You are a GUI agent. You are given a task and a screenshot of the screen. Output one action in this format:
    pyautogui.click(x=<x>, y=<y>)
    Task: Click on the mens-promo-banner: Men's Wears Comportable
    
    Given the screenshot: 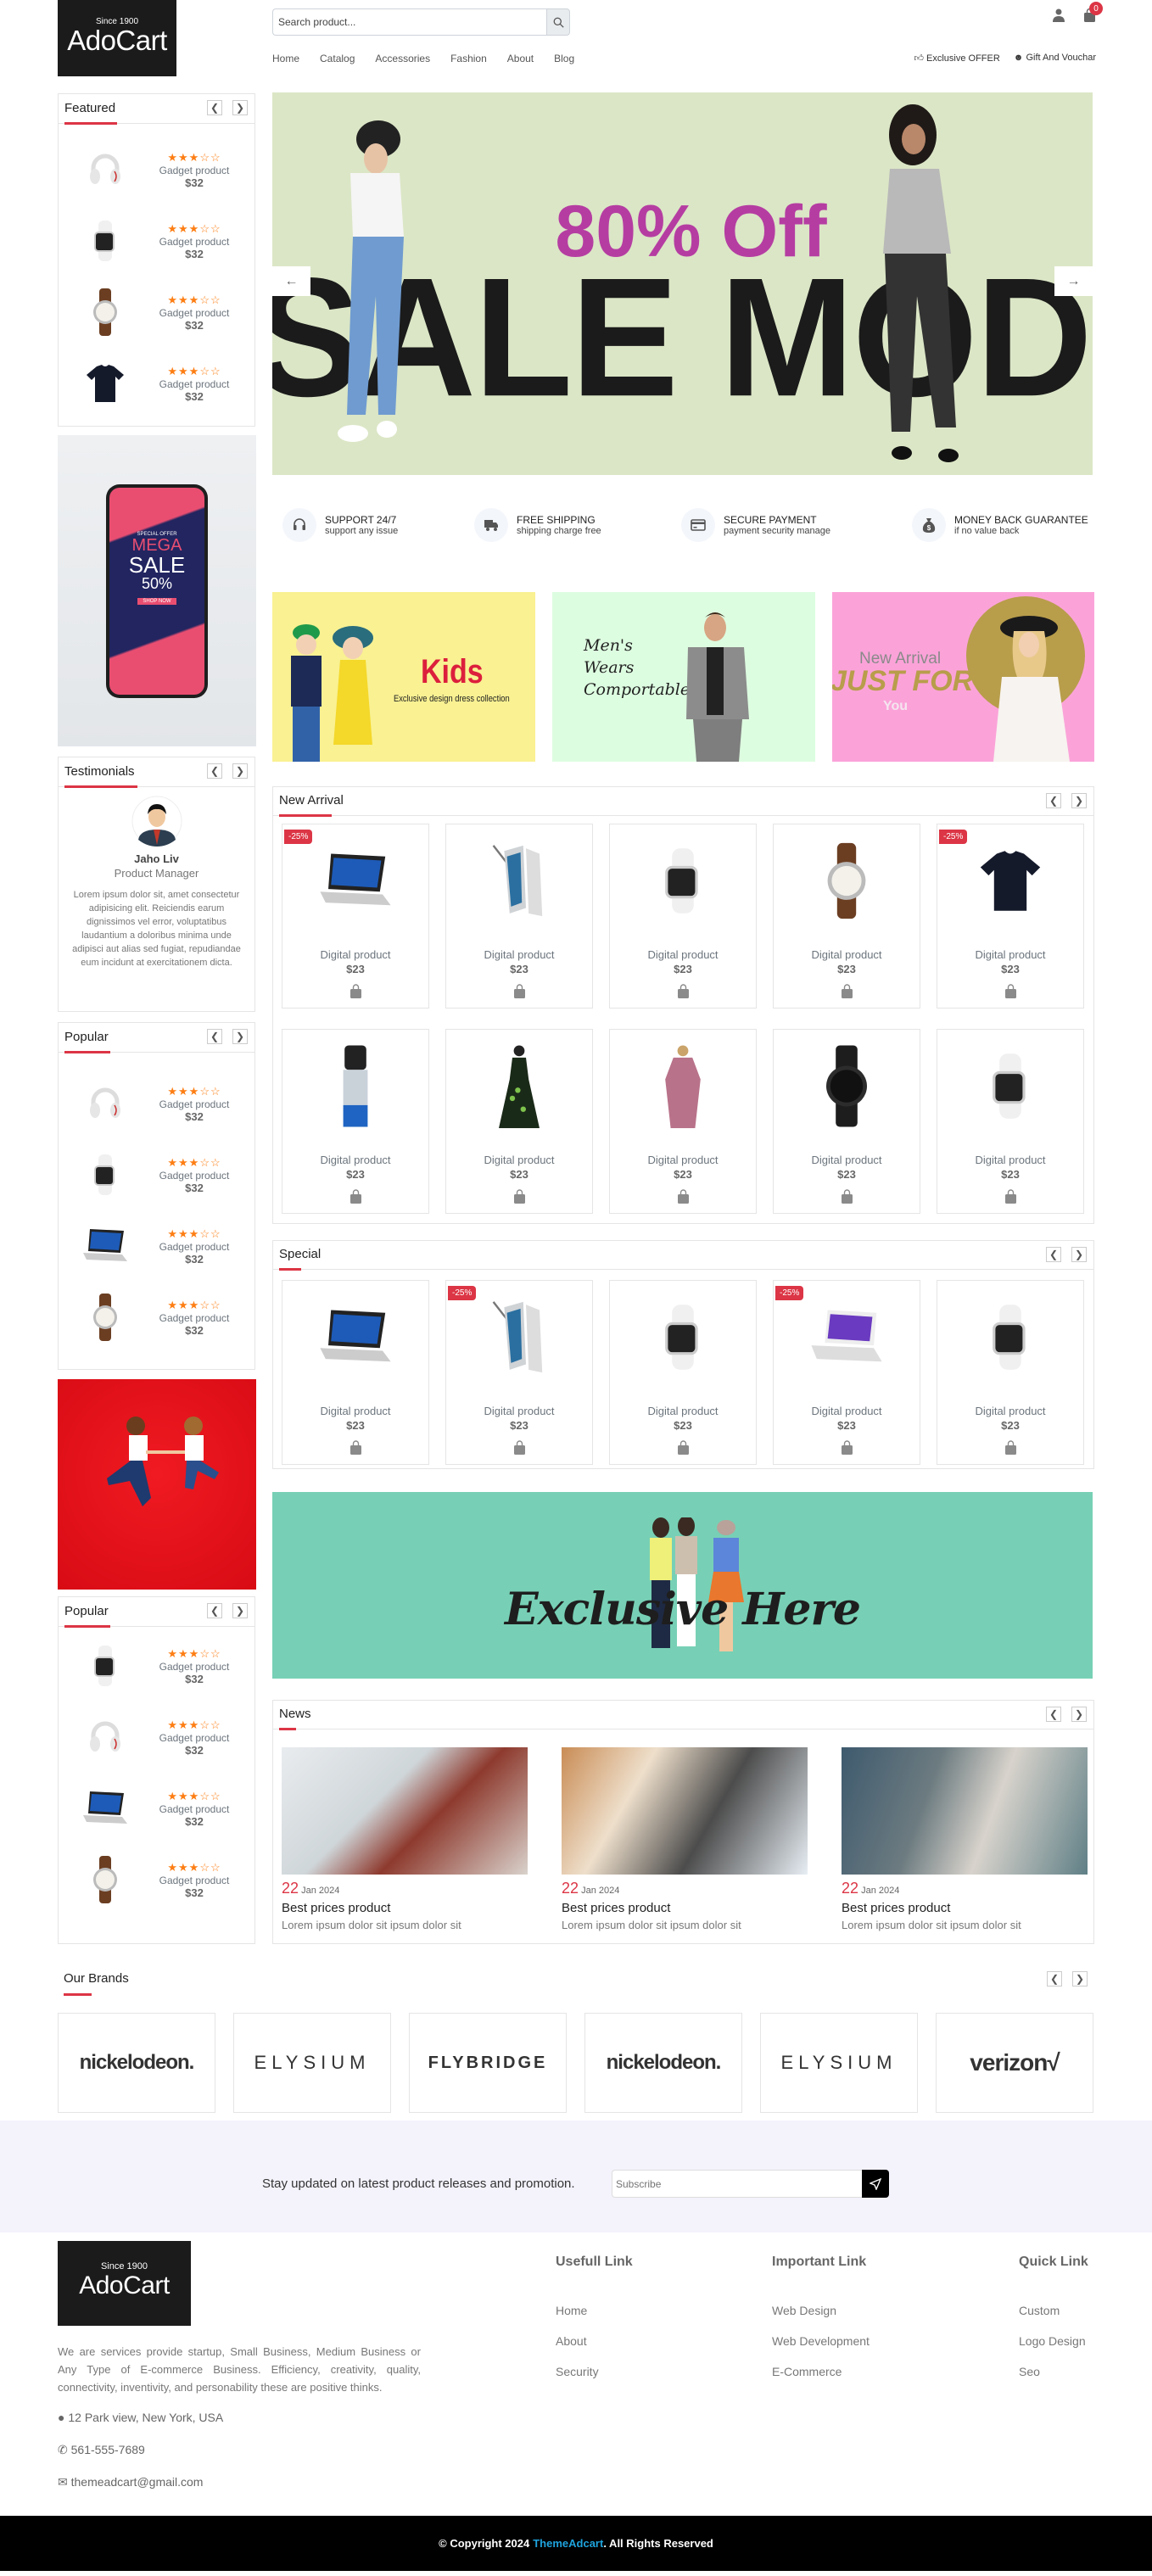 What is the action you would take?
    pyautogui.click(x=683, y=677)
    